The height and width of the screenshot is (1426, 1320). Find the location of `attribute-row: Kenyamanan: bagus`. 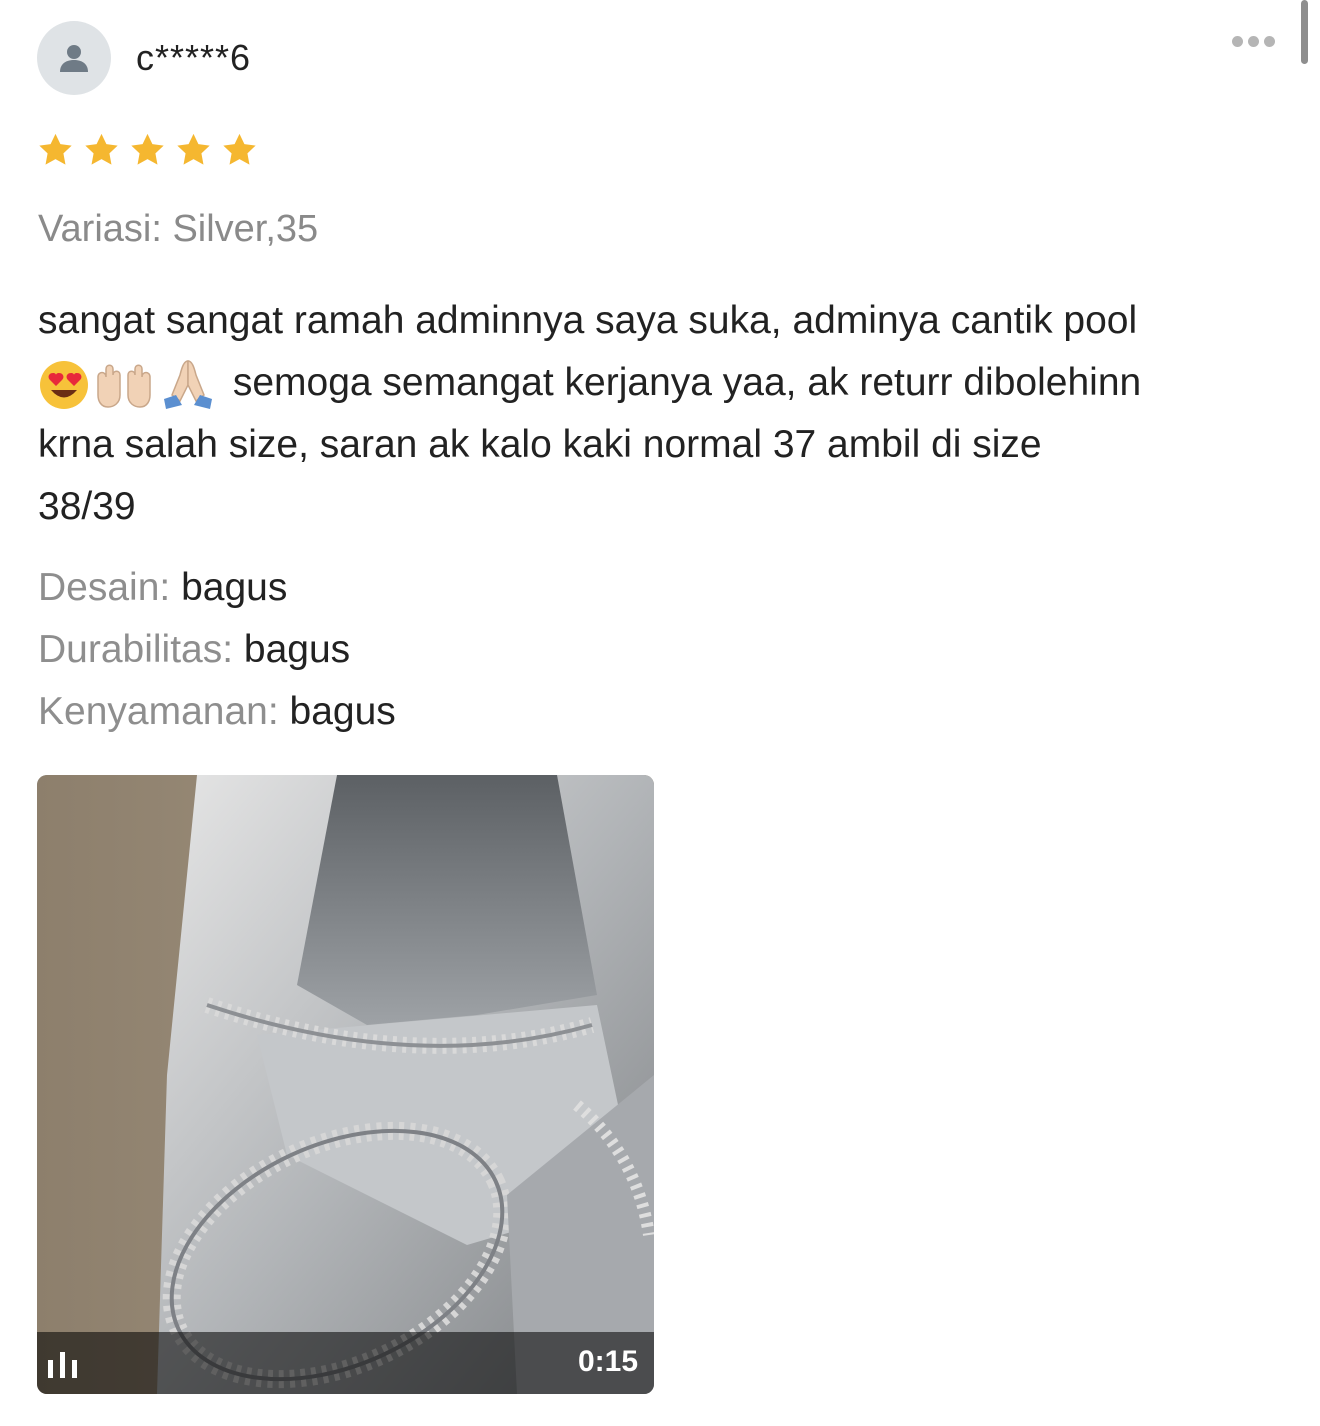

attribute-row: Kenyamanan: bagus is located at coordinates (217, 712).